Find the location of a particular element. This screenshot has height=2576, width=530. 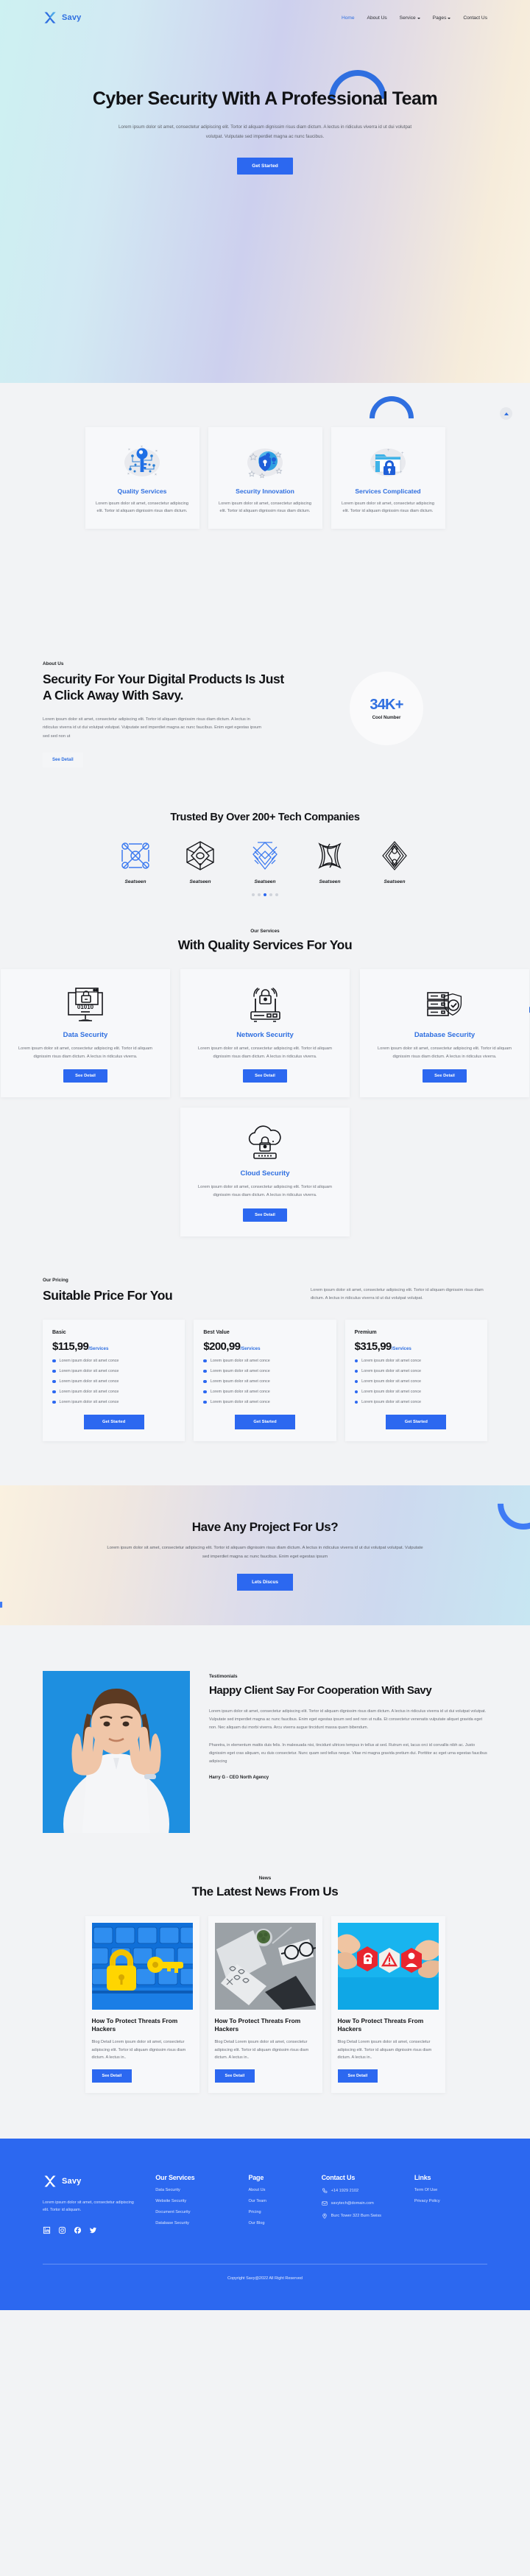

footer-link: Website Security is located at coordinates (201, 2201).